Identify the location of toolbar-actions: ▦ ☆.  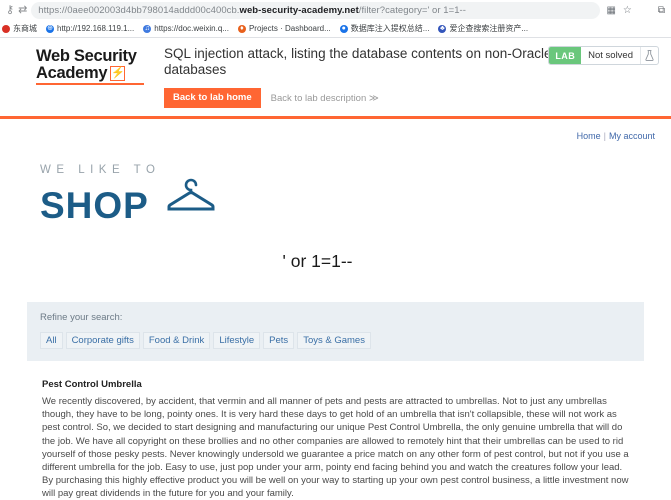
(618, 10).